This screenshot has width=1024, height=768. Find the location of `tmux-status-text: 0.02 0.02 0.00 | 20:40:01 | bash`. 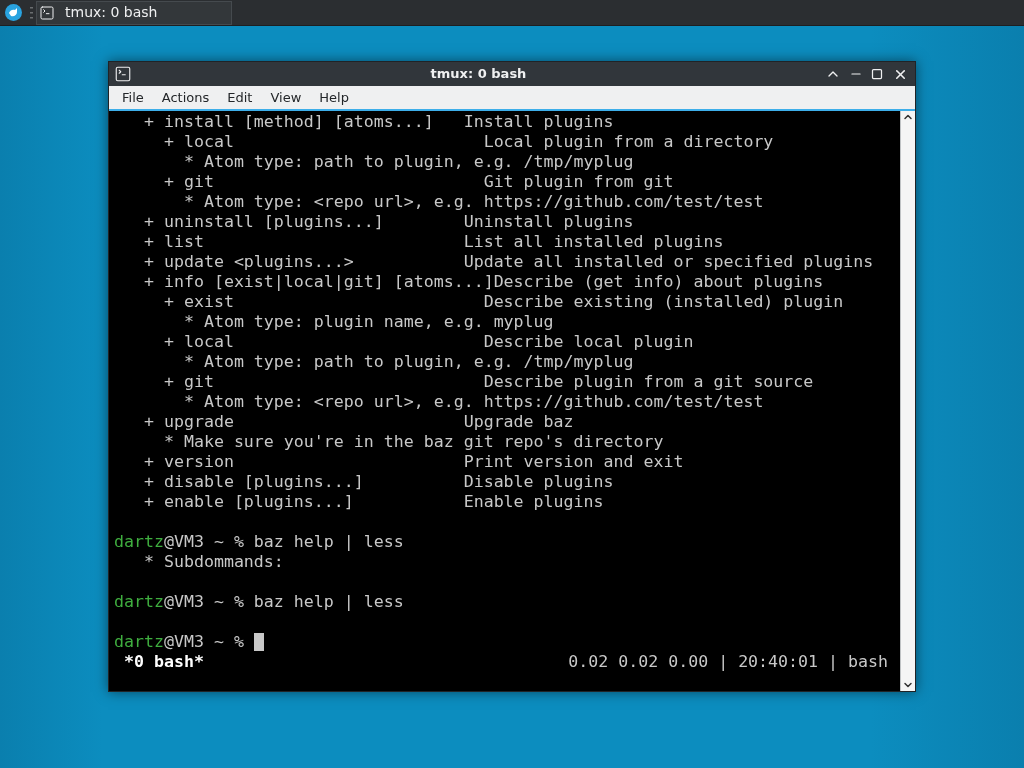

tmux-status-text: 0.02 0.02 0.00 | 20:40:01 | bash is located at coordinates (728, 662).